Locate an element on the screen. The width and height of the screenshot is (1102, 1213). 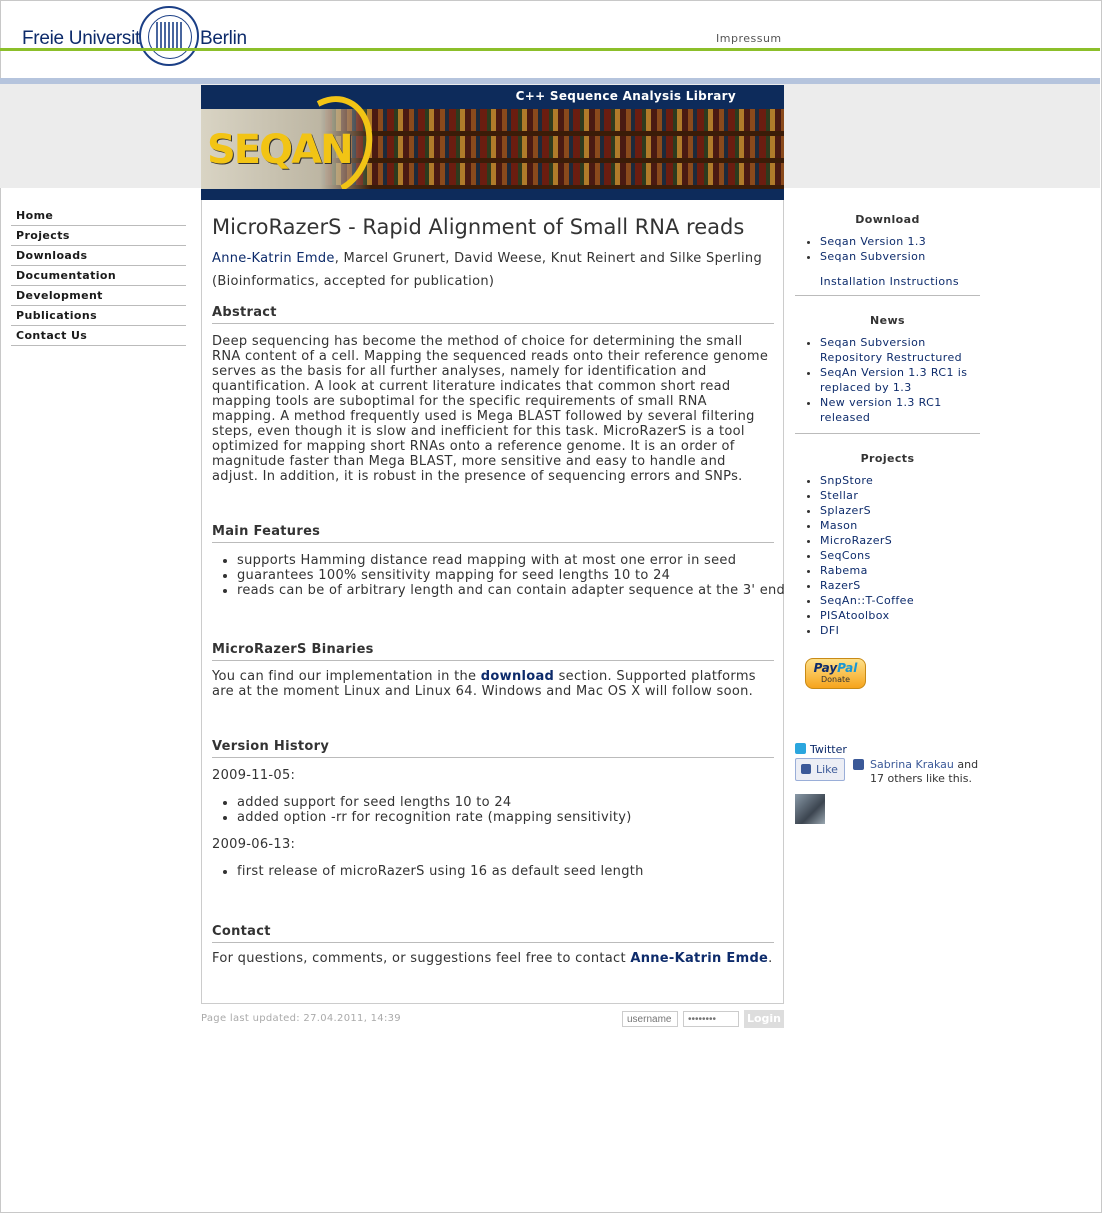
impressum-link: Impressum is located at coordinates (749, 38).